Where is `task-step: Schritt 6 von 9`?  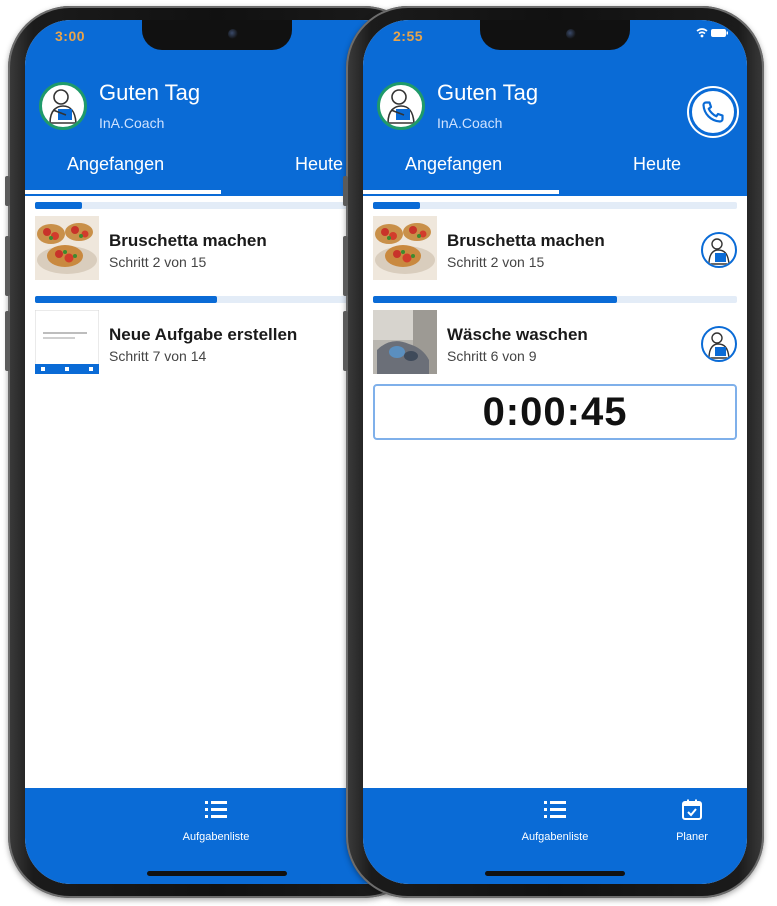 task-step: Schritt 6 von 9 is located at coordinates (492, 356).